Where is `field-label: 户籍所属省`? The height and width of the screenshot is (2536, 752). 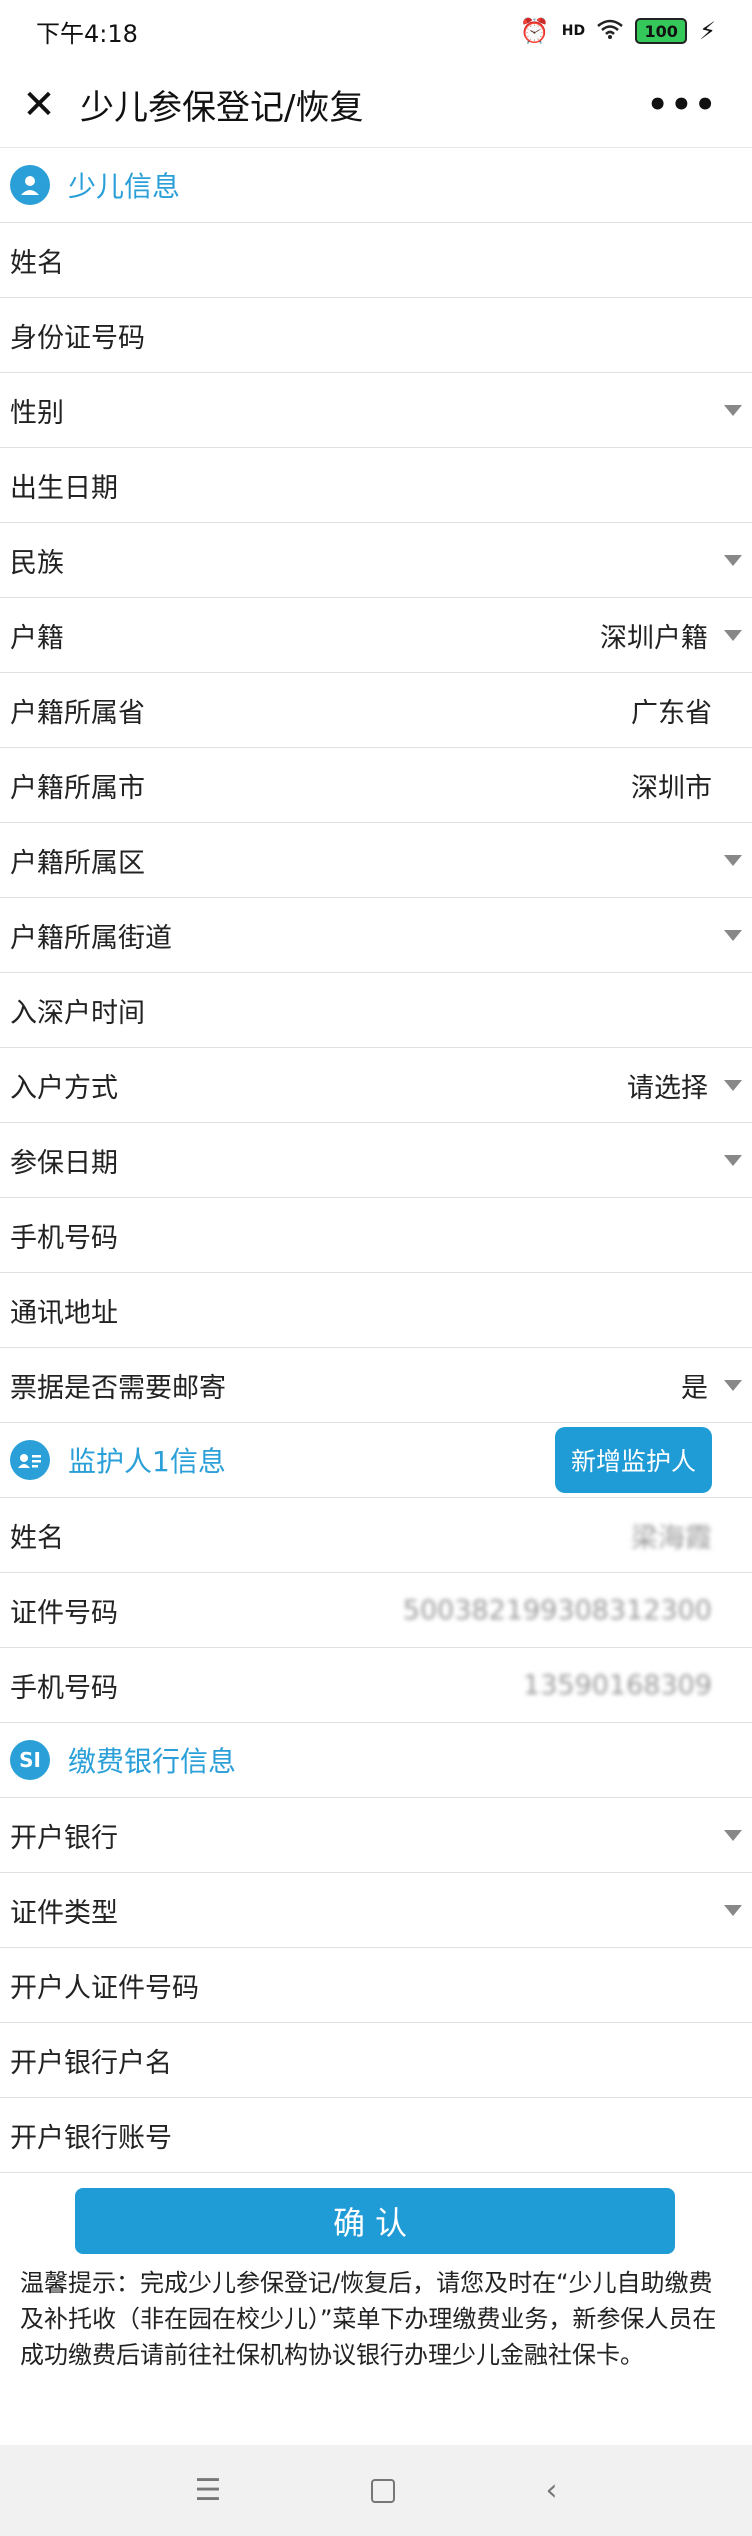
field-label: 户籍所属省 is located at coordinates (77, 713).